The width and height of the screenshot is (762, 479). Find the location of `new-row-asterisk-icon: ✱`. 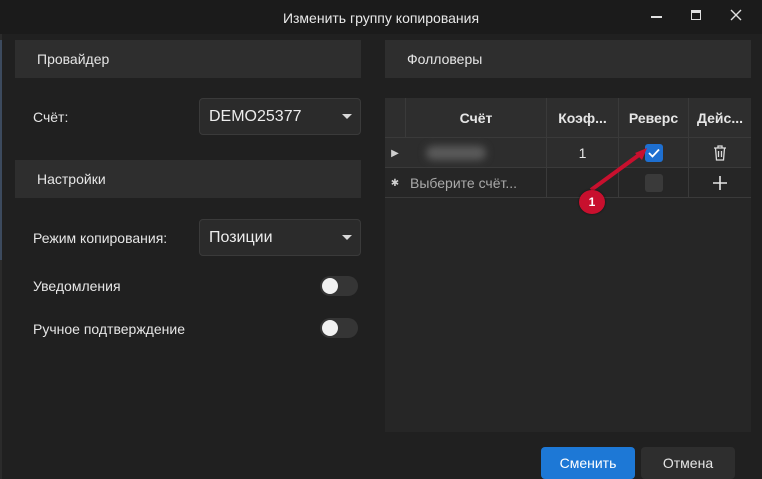

new-row-asterisk-icon: ✱ is located at coordinates (395, 183).